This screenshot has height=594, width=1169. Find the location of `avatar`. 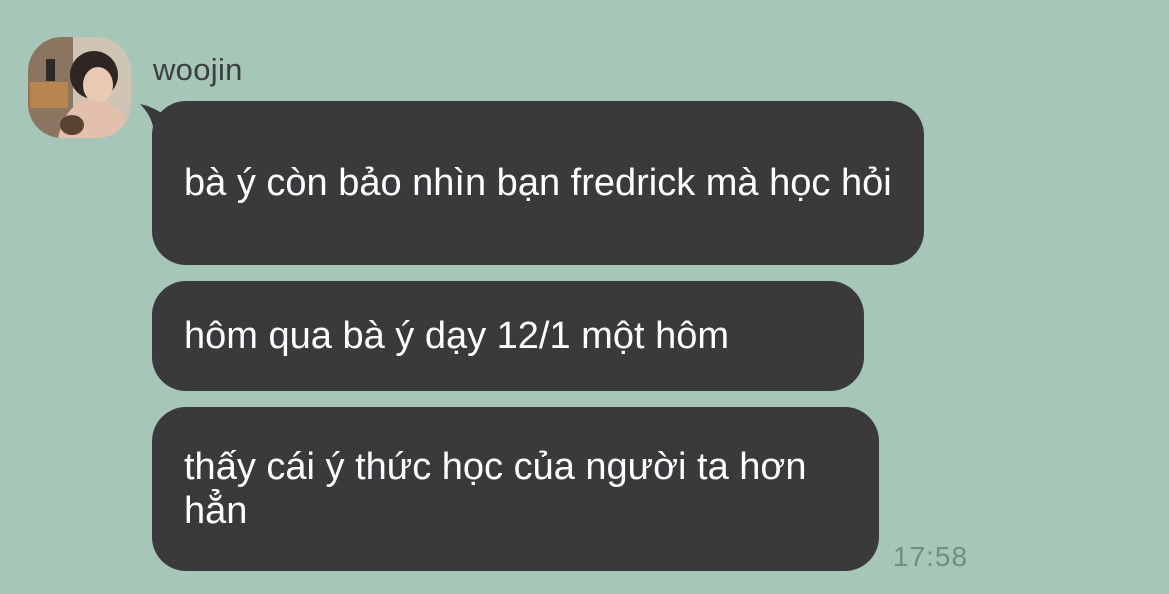

avatar is located at coordinates (79, 87).